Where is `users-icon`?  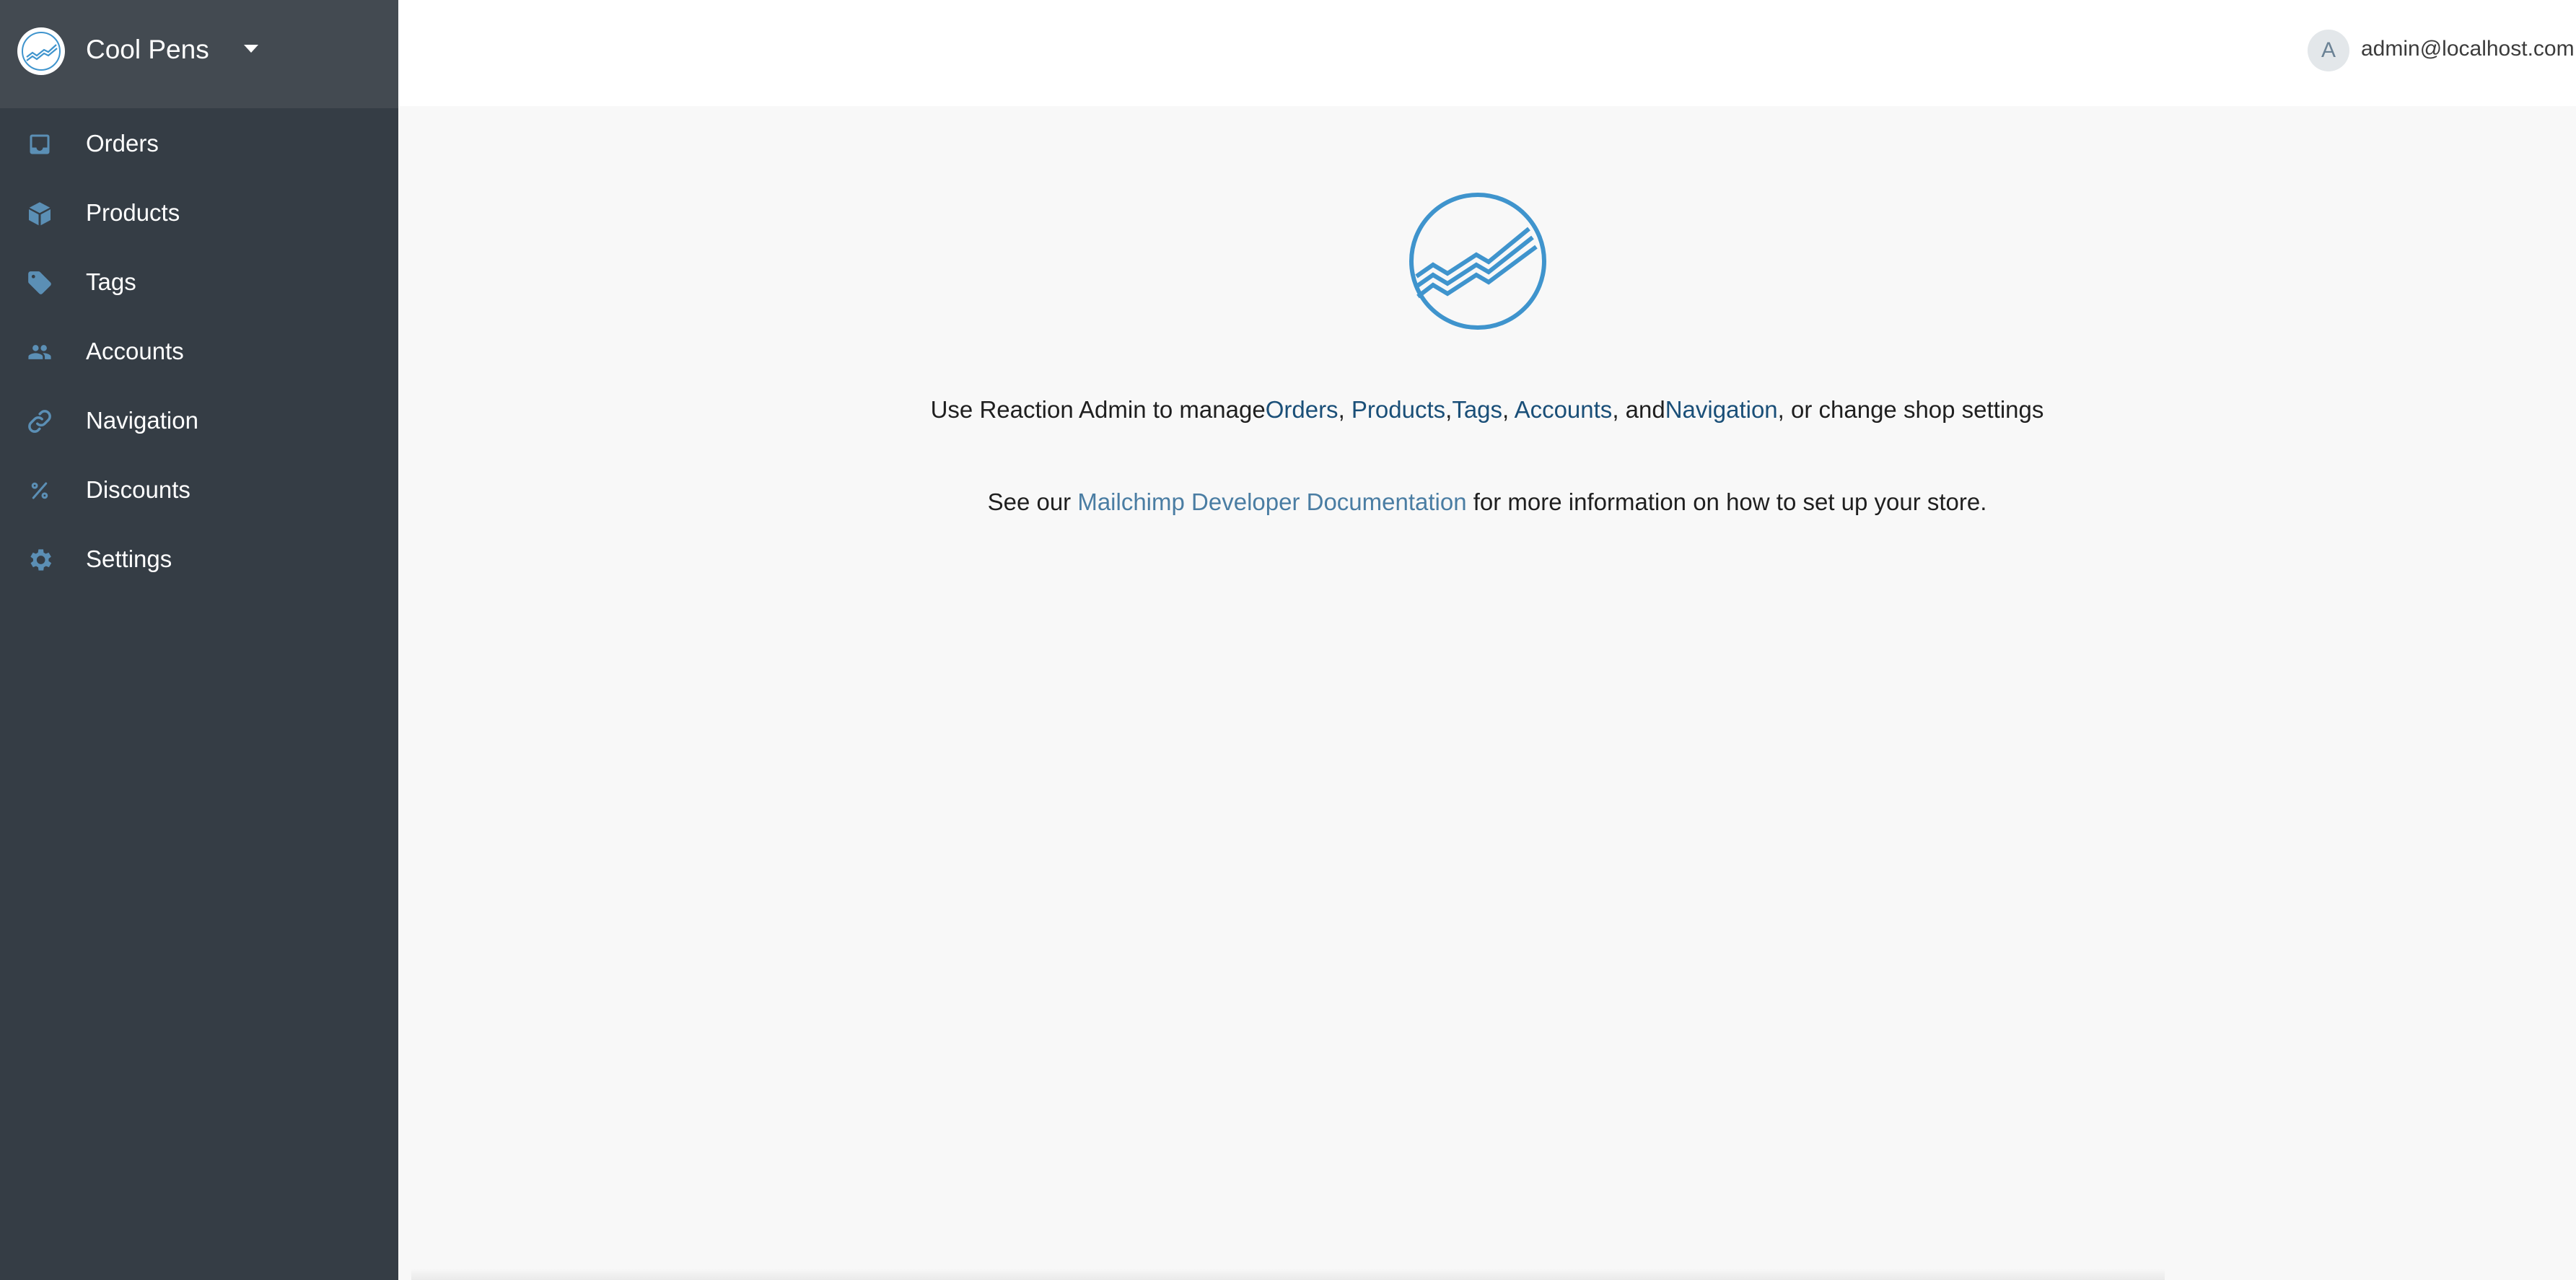
users-icon is located at coordinates (39, 352).